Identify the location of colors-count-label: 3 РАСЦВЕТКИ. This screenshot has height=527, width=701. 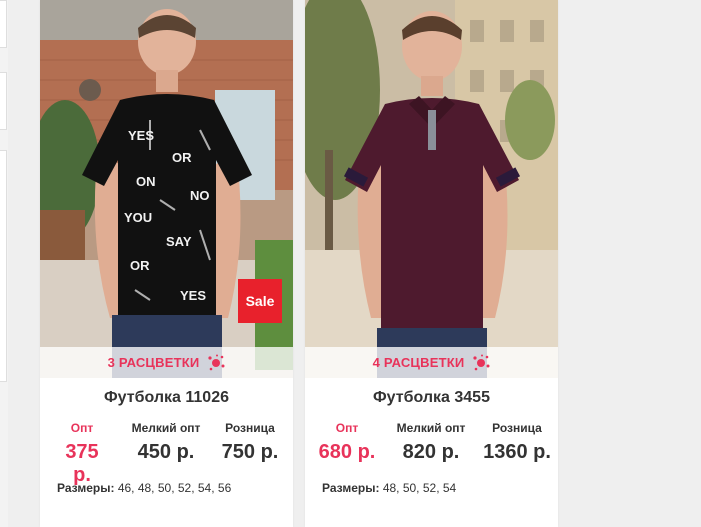
(153, 362).